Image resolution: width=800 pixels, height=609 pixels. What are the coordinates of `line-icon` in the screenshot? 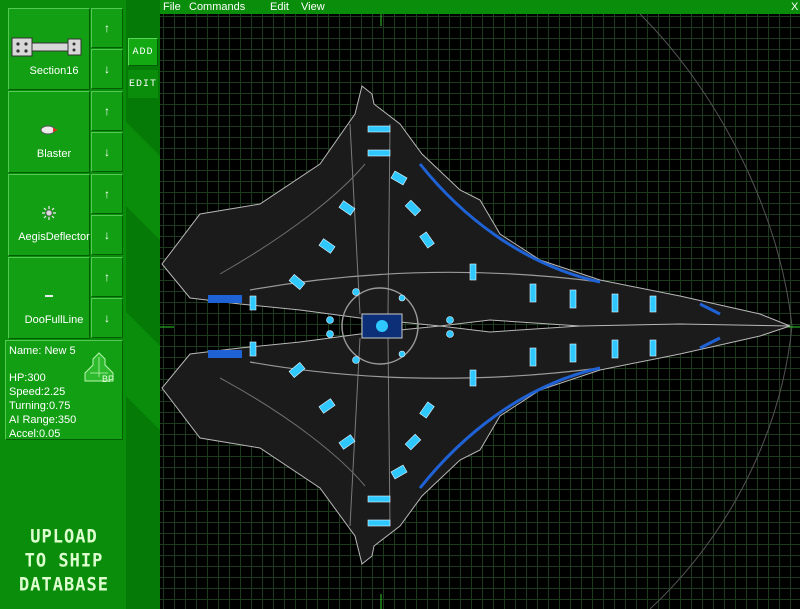 It's located at (49, 296).